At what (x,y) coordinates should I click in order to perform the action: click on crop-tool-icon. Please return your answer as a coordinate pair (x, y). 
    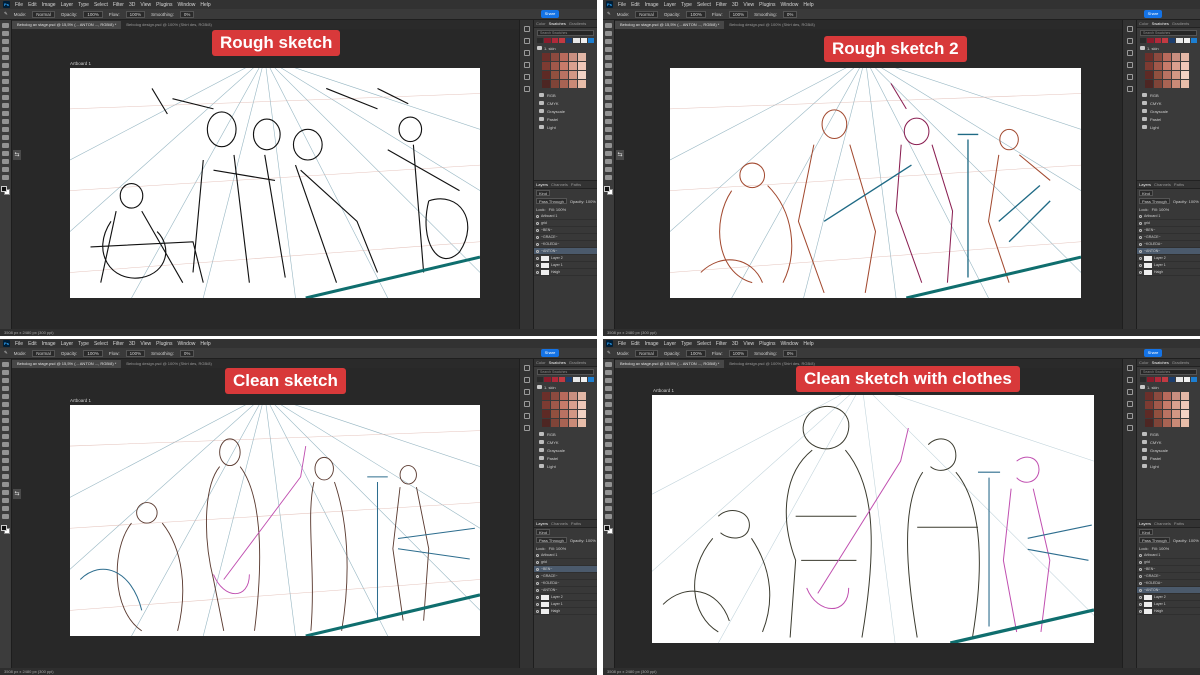
    Looking at the image, I should click on (5, 396).